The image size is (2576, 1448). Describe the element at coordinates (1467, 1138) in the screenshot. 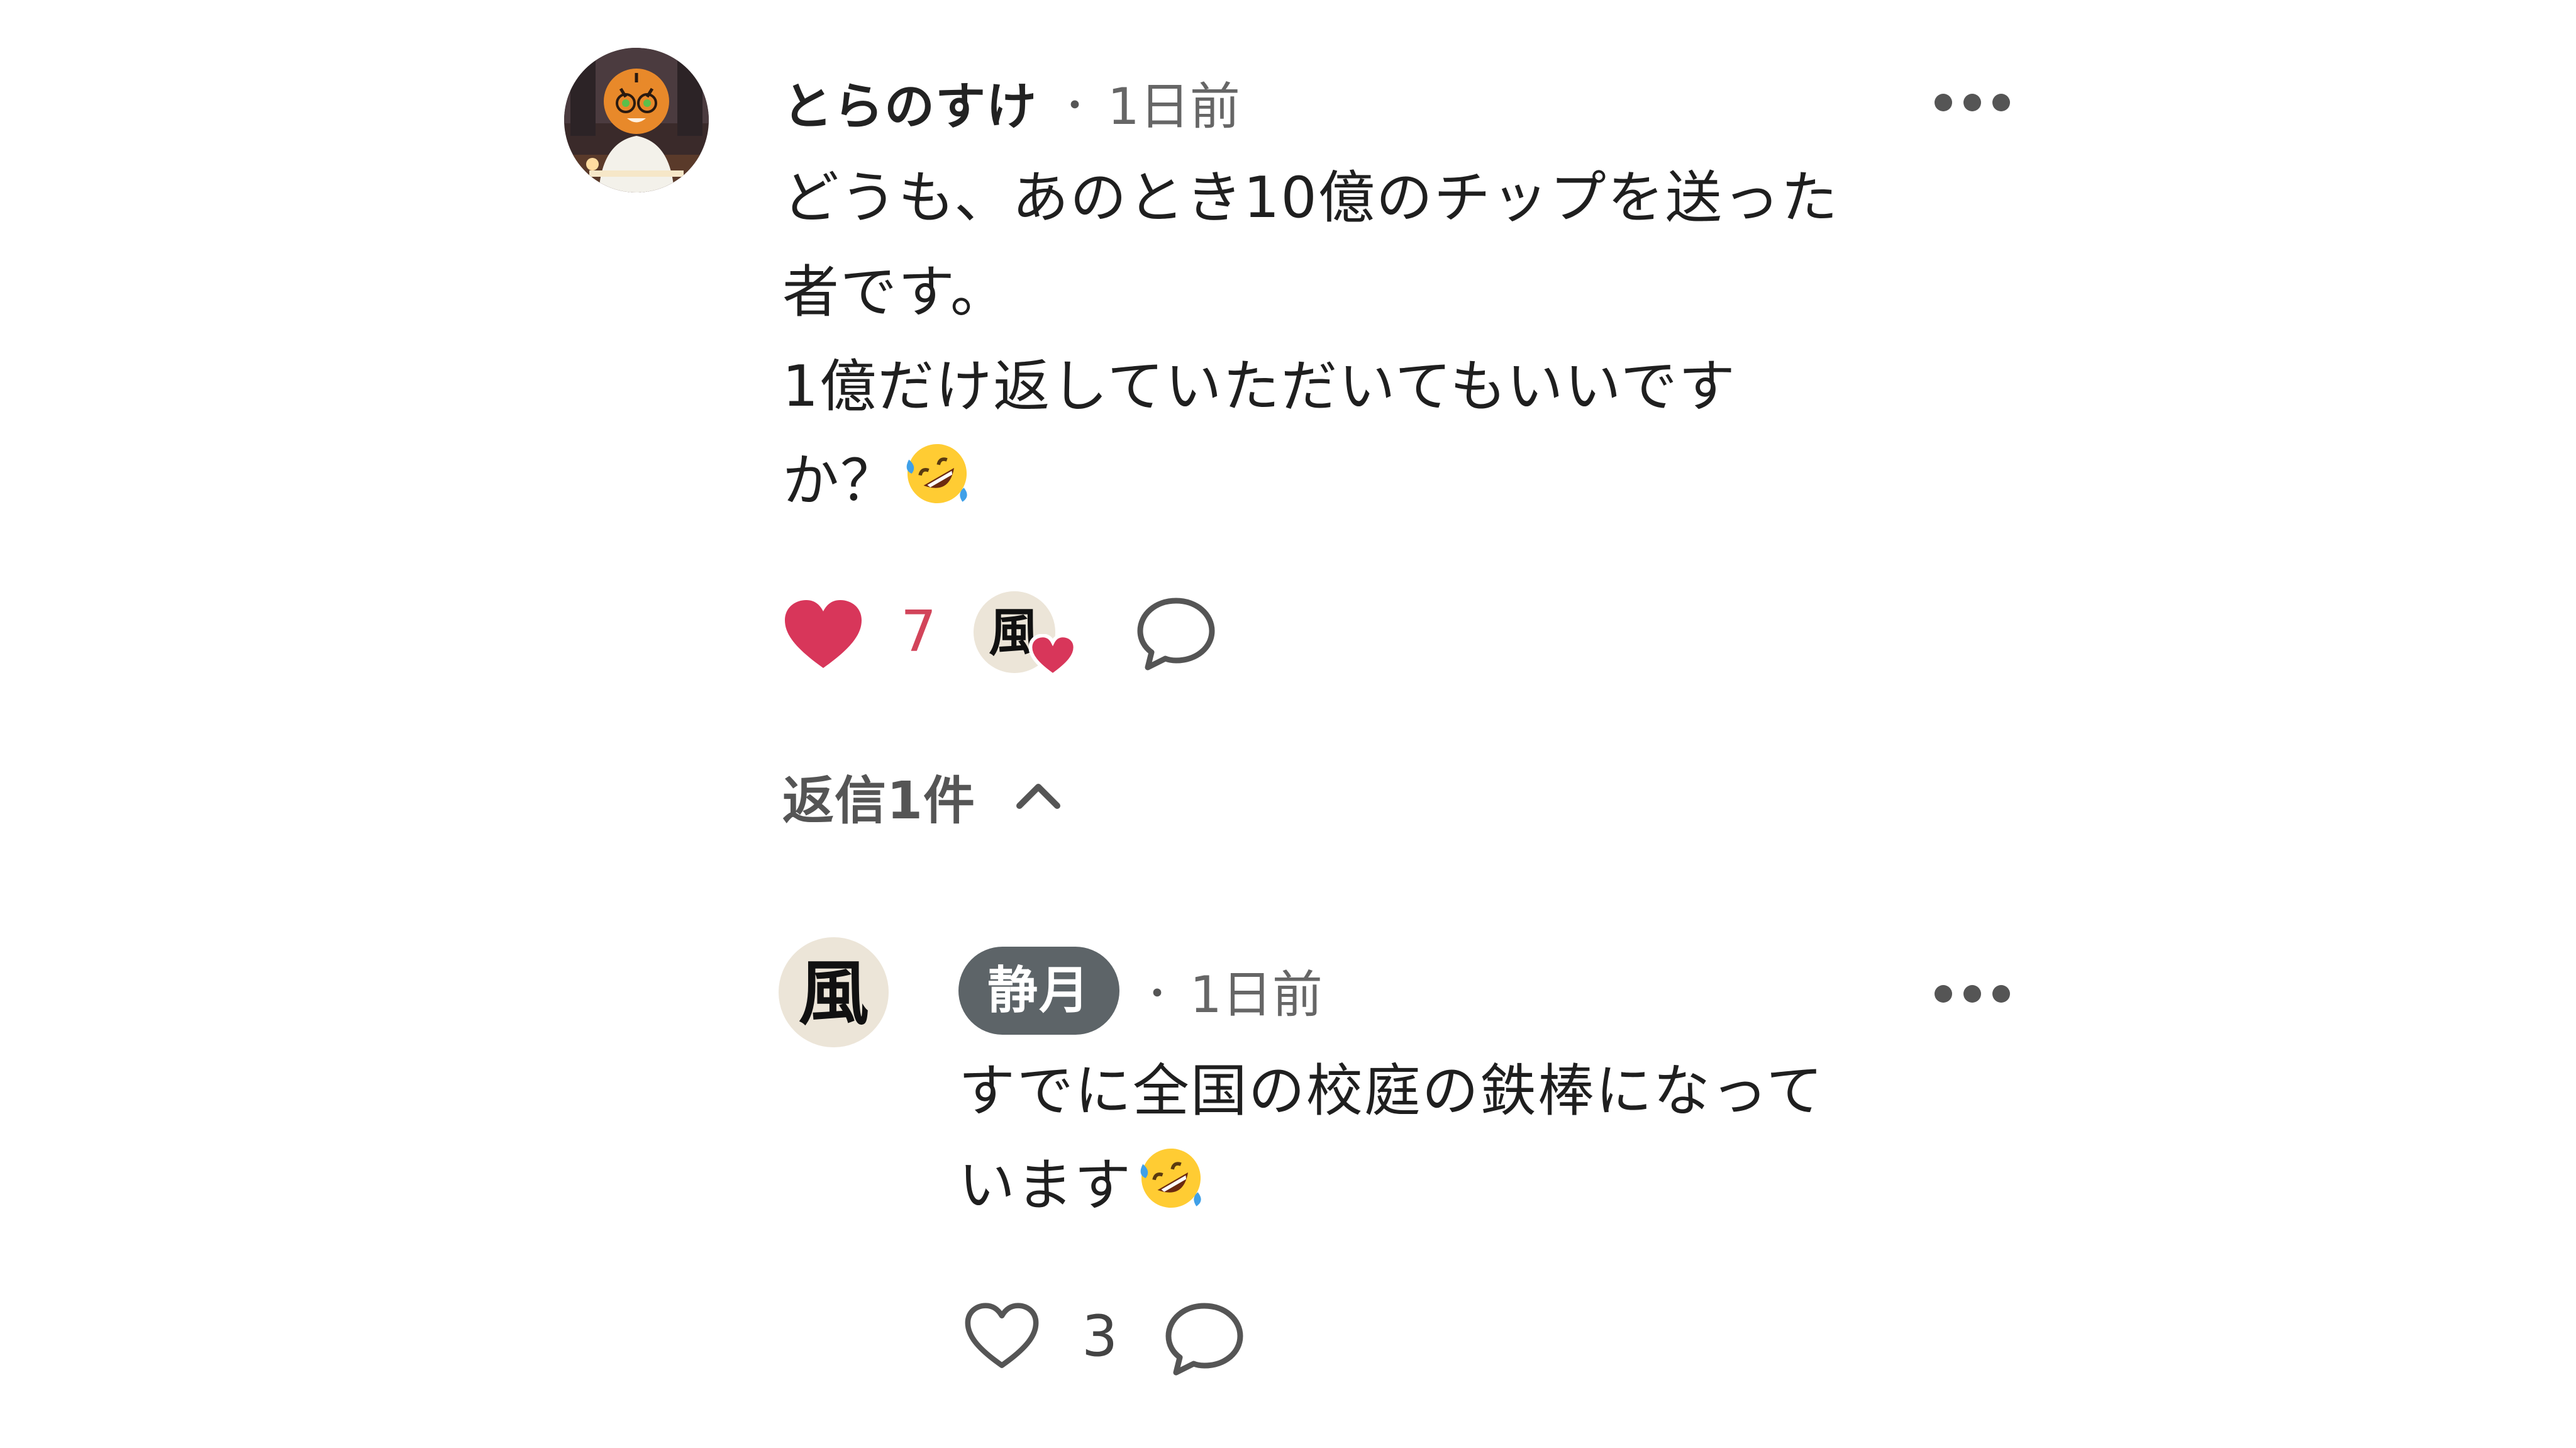

I see `reply-body: すでに全国の校庭の鉄棒になって います` at that location.